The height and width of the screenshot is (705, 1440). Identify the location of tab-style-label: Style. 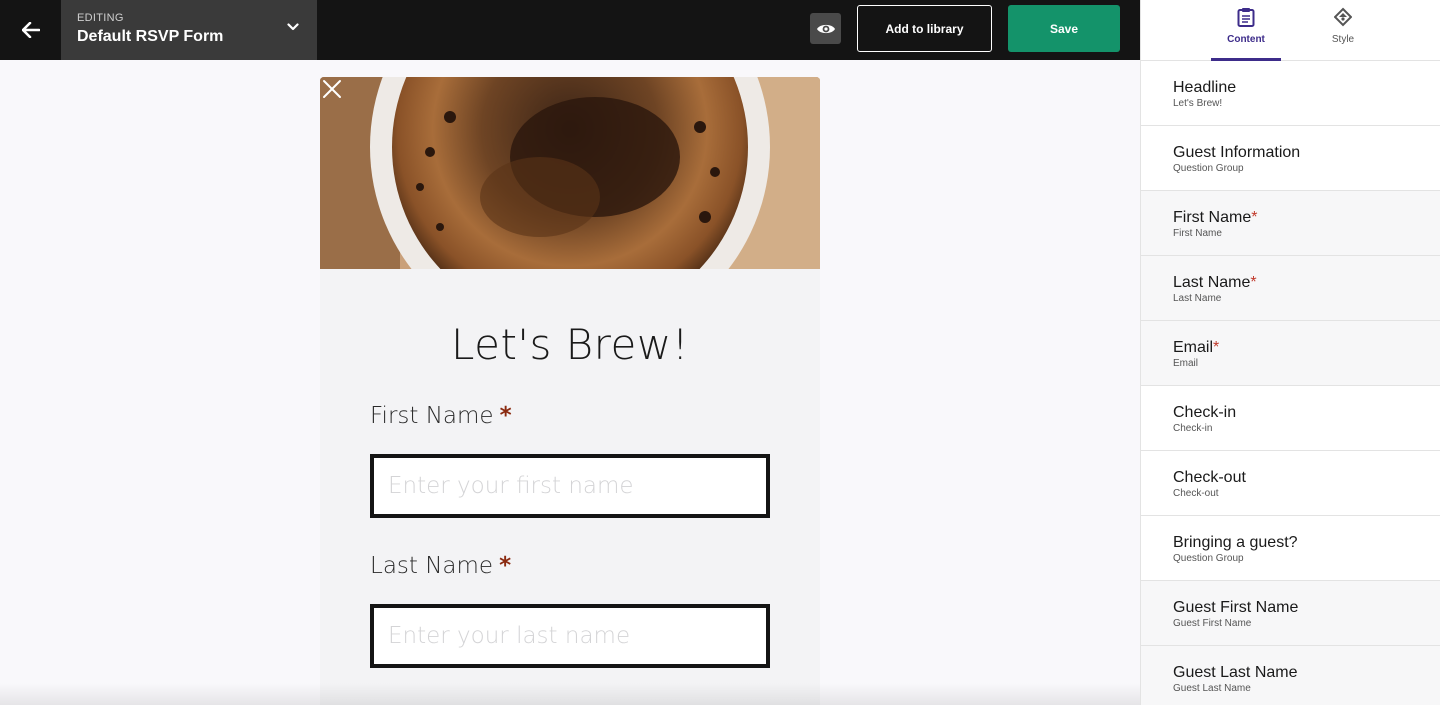
(1343, 39).